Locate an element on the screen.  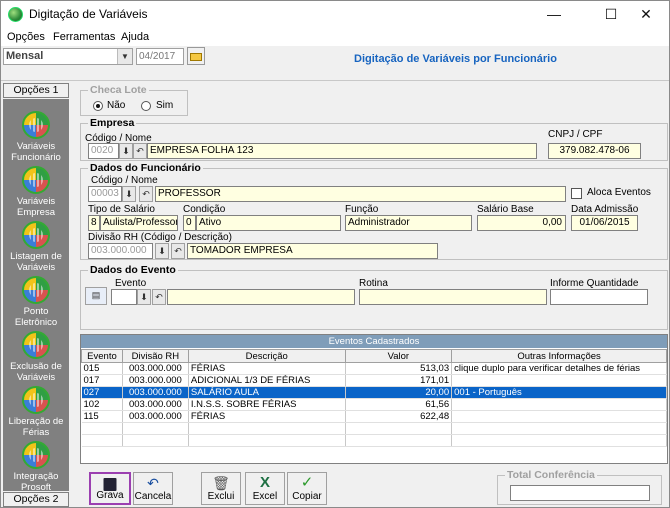
quantidade-field is located at coordinates (599, 297).